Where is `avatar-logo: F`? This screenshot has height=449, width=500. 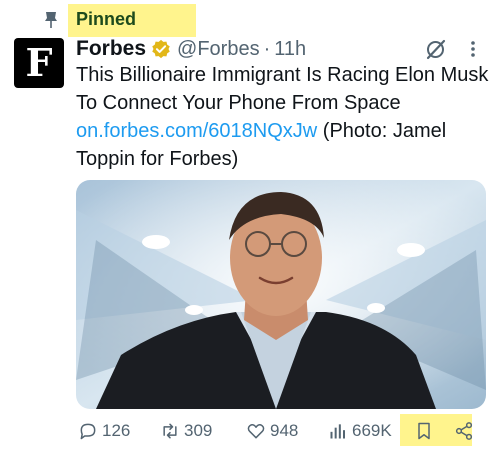 avatar-logo: F is located at coordinates (39, 62).